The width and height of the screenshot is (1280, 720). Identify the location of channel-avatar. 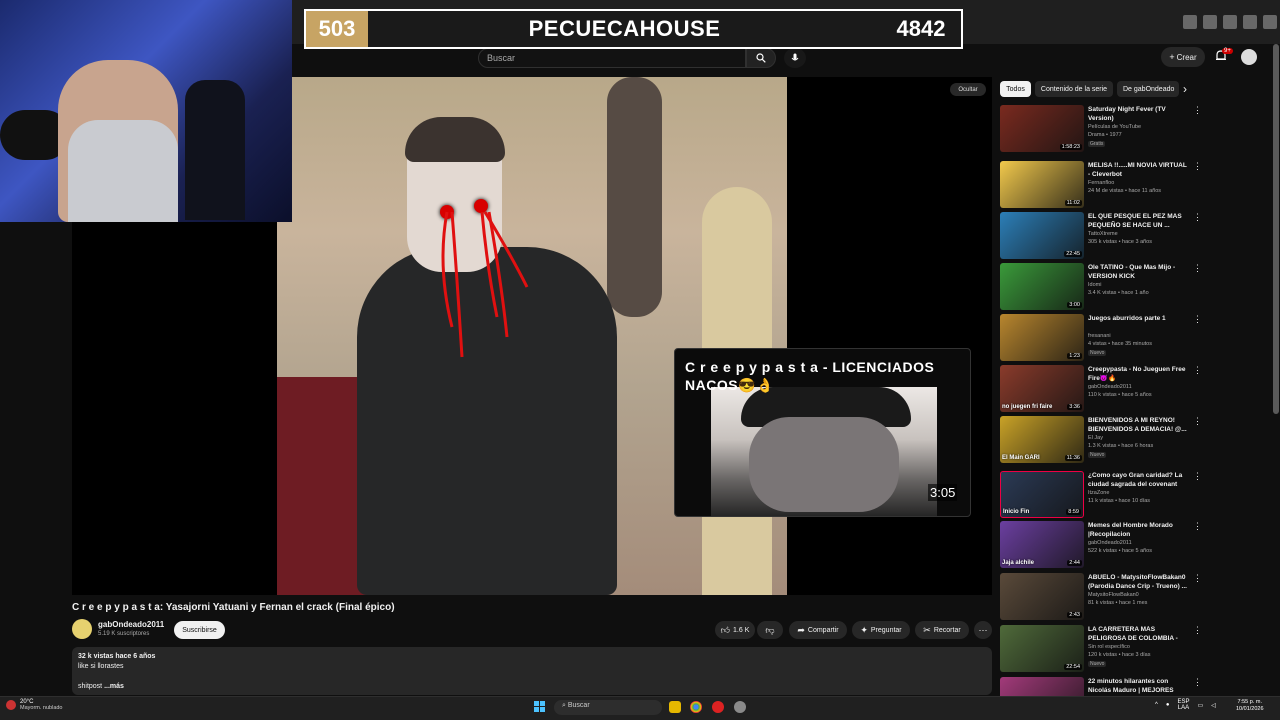
(82, 629).